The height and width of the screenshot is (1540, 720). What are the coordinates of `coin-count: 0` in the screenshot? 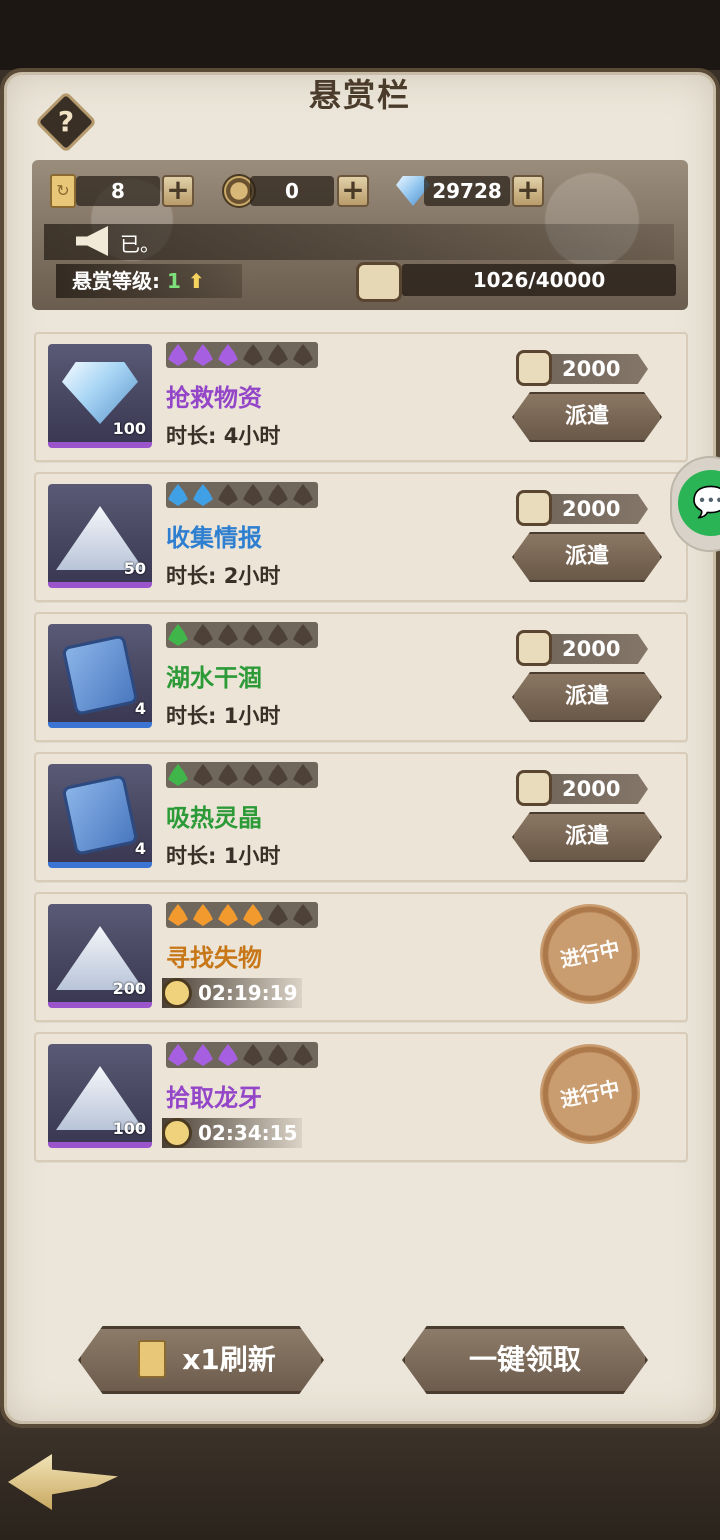 It's located at (292, 191).